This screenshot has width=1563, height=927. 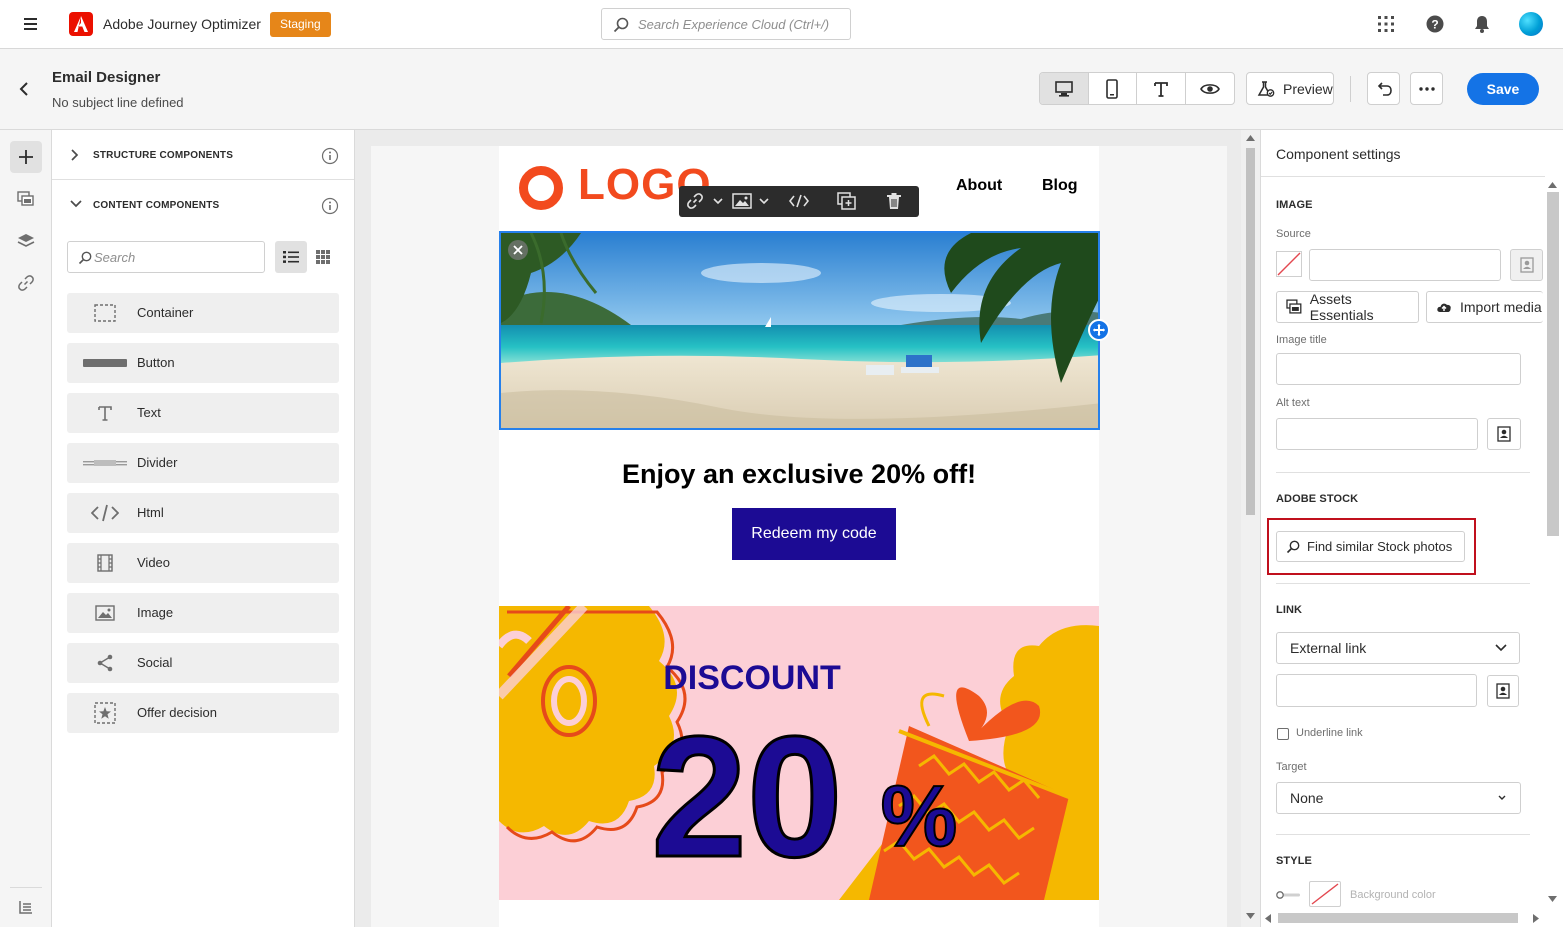 What do you see at coordinates (203, 313) in the screenshot?
I see `component-container: Container` at bounding box center [203, 313].